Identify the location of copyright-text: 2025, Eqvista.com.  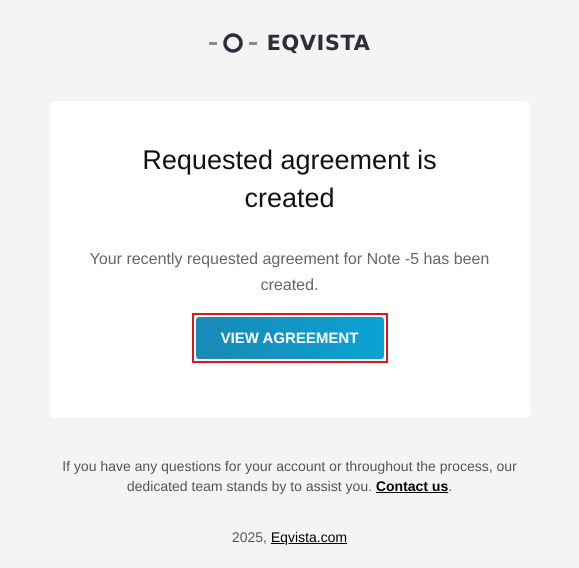
(290, 537).